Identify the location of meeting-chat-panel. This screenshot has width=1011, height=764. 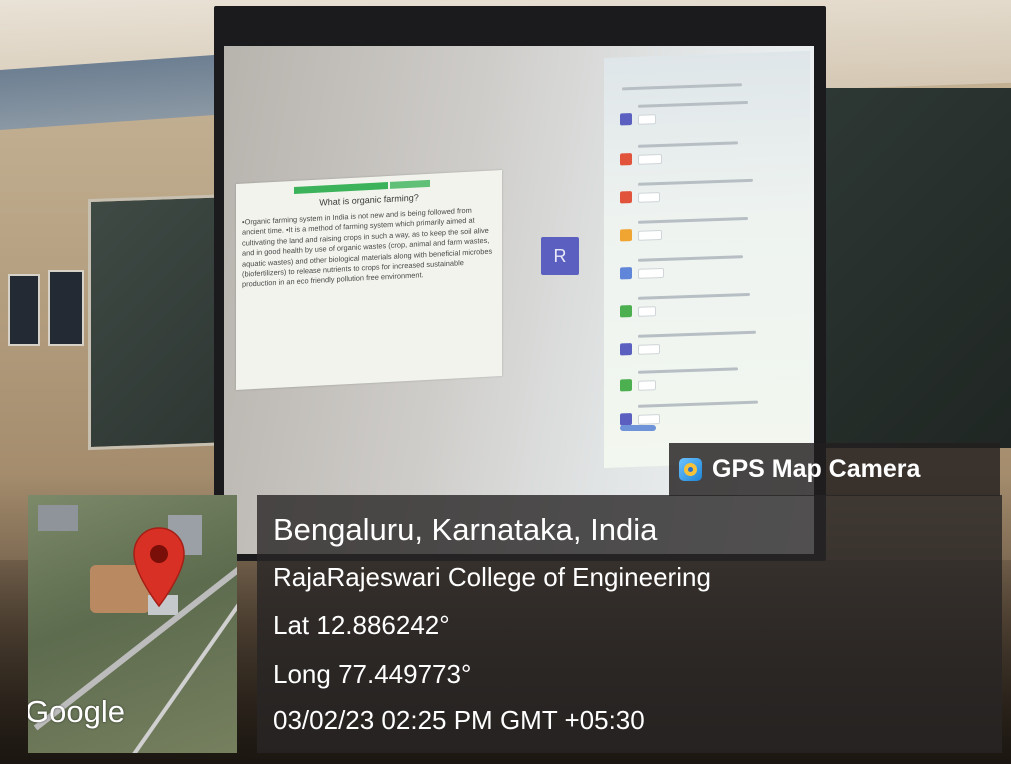
(707, 259).